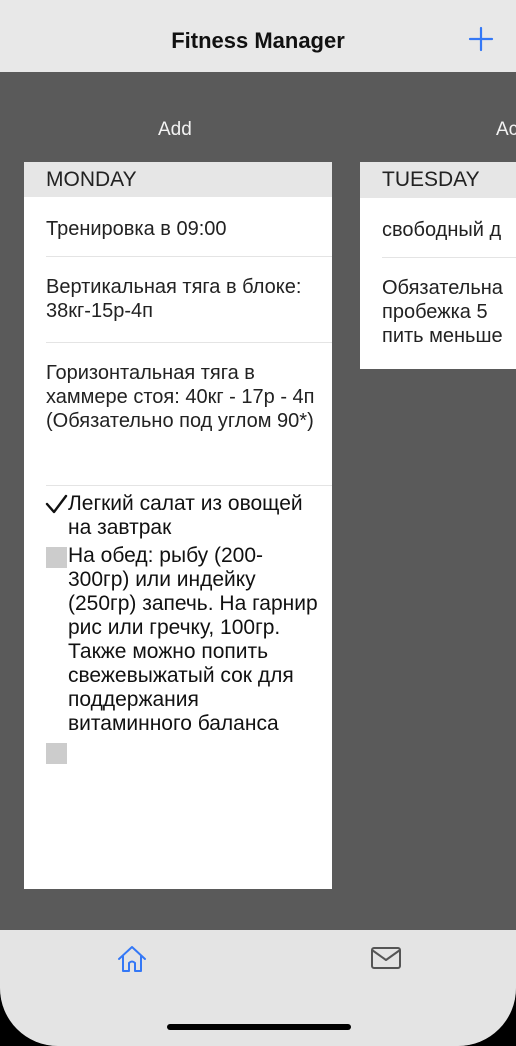  I want to click on home-indicator, so click(259, 1027).